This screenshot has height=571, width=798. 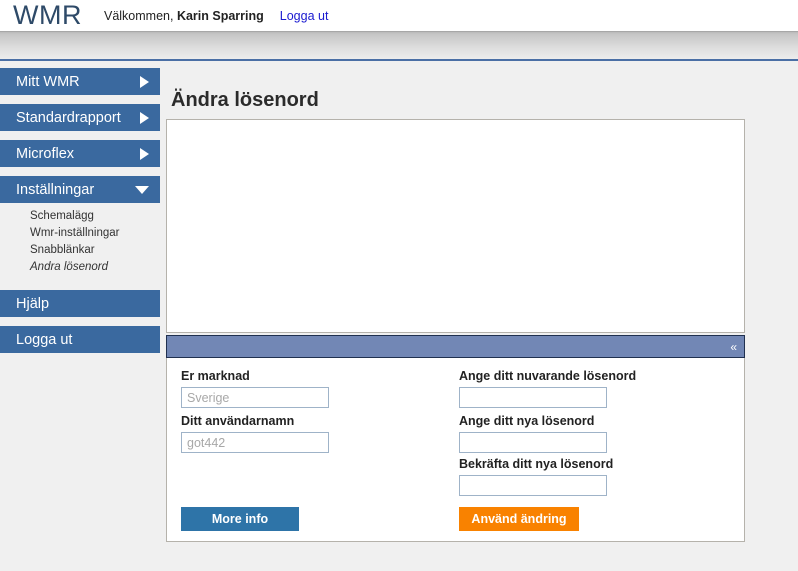 What do you see at coordinates (142, 189) in the screenshot?
I see `chevron-down-icon` at bounding box center [142, 189].